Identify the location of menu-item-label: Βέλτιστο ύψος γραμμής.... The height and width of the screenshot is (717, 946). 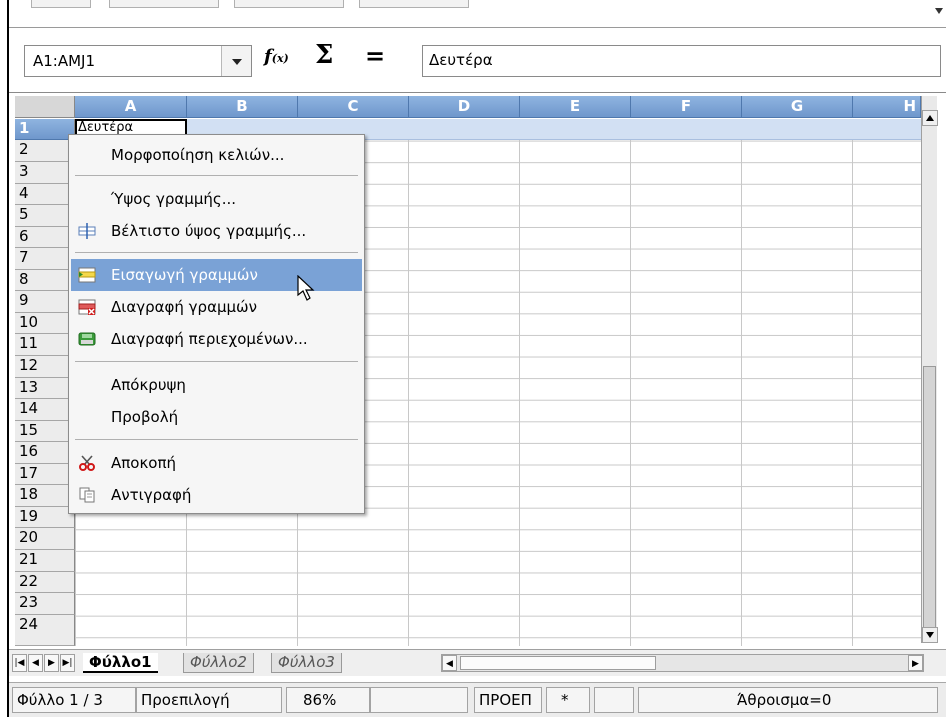
(209, 231).